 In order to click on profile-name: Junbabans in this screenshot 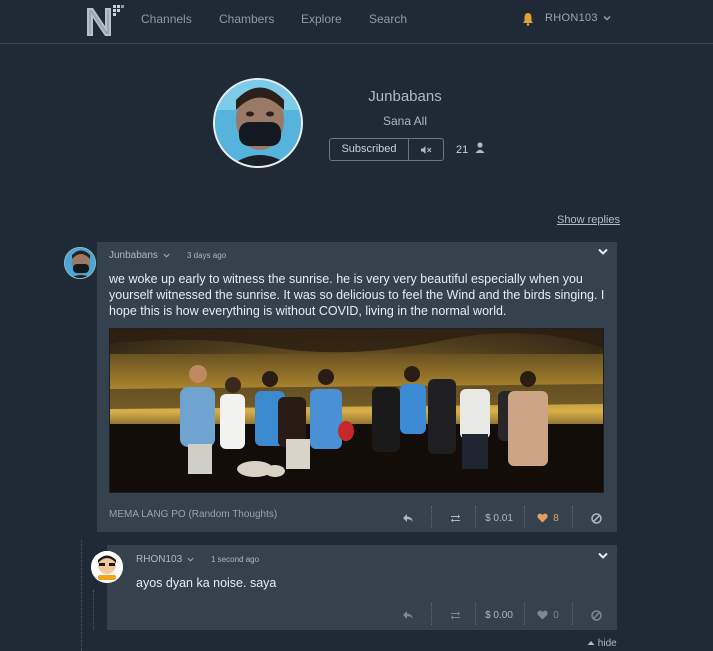, I will do `click(405, 96)`.